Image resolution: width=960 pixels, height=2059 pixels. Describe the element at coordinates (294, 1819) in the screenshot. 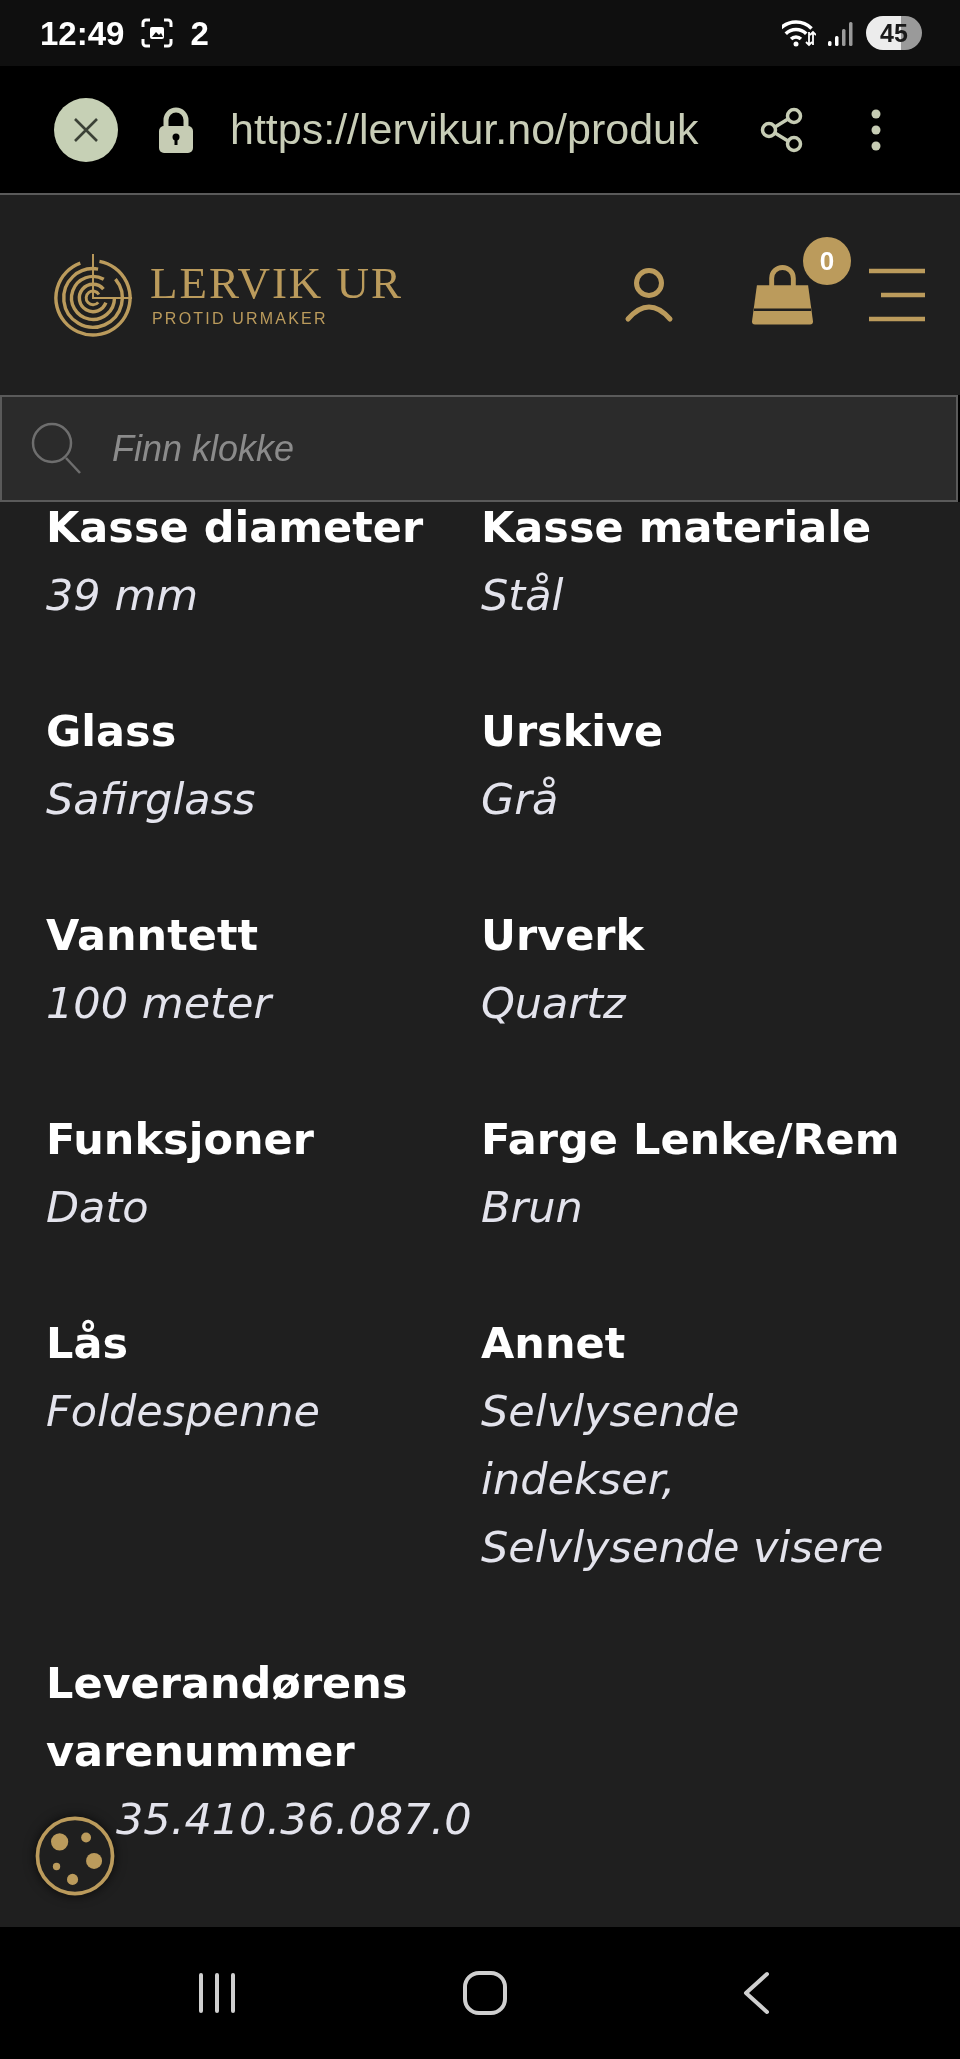

I see `spec-value: 35.410.36.087.0` at that location.